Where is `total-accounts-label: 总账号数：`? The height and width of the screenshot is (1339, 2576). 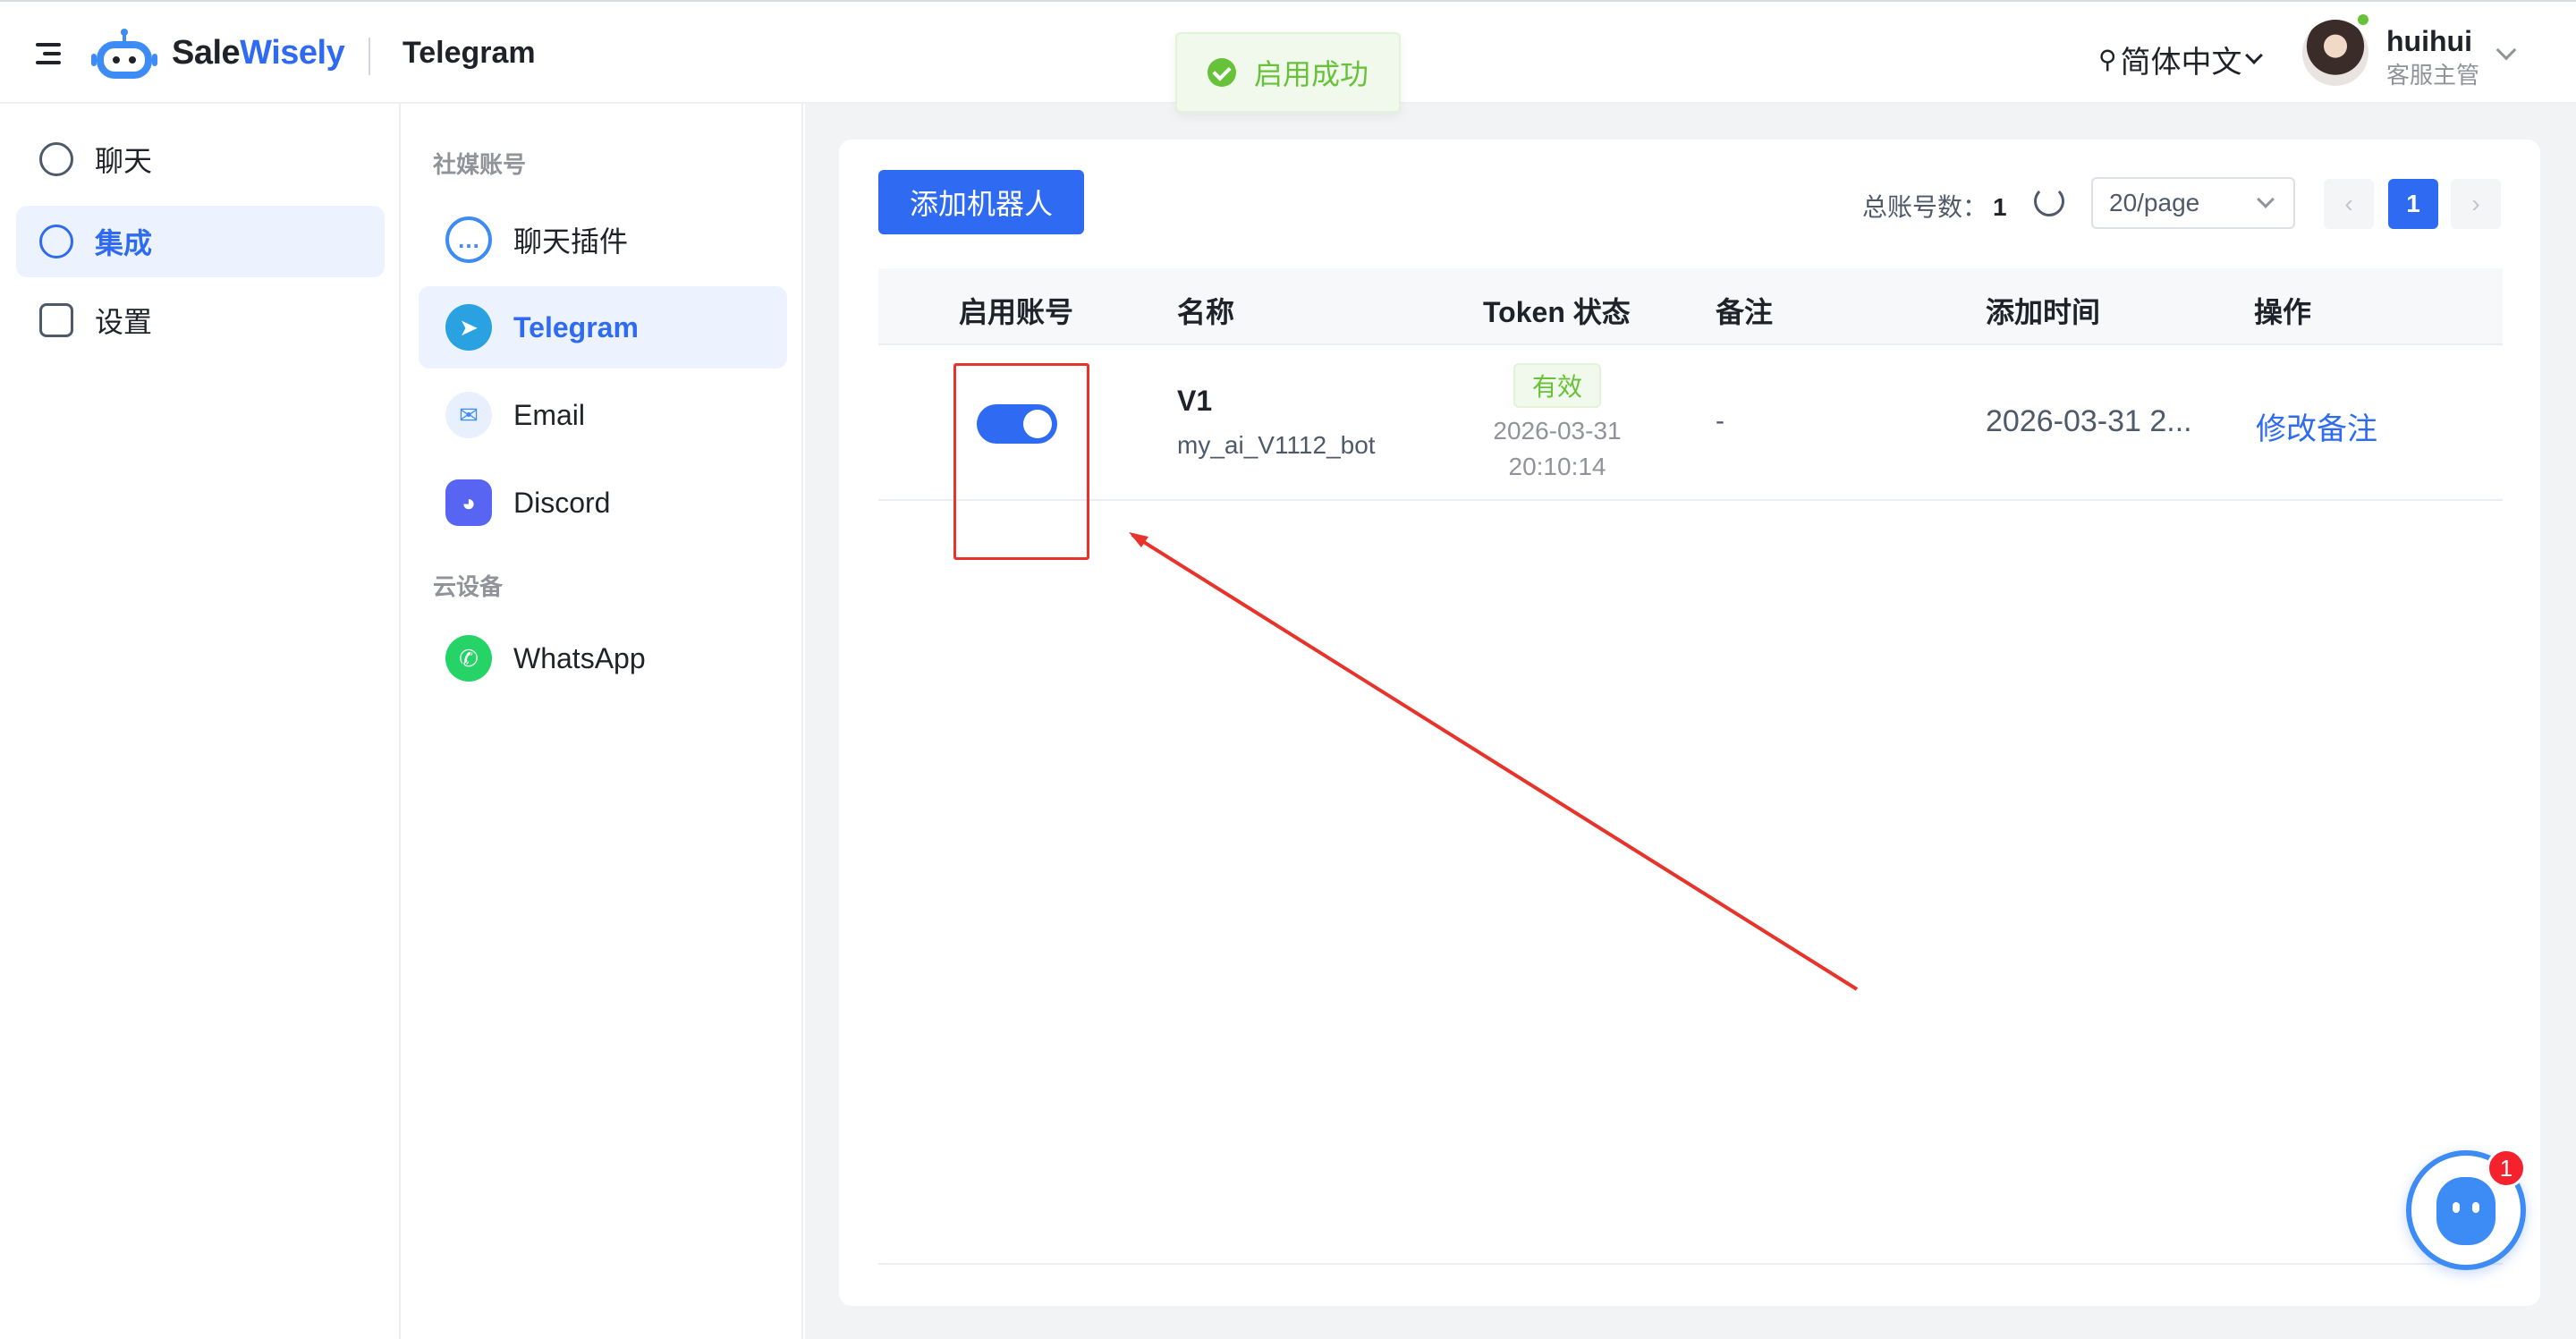
total-accounts-label: 总账号数： is located at coordinates (1925, 207).